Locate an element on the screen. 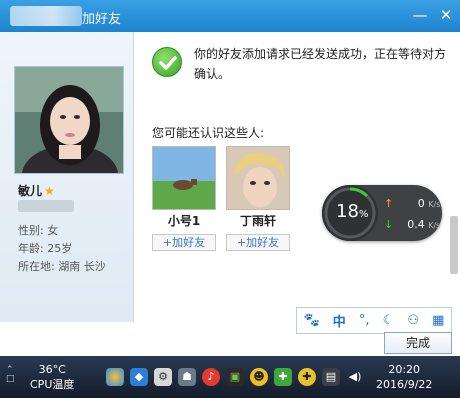 The image size is (460, 398). shield-icon: ◆ is located at coordinates (139, 377).